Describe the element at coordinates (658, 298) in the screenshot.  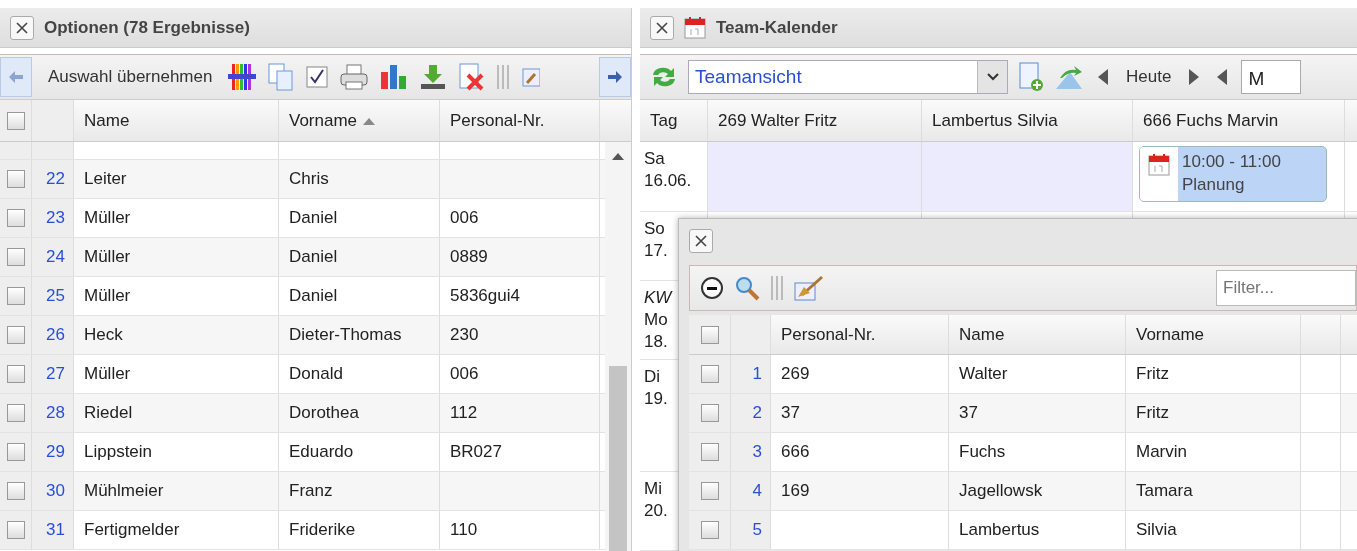
I see `week-label: KW` at that location.